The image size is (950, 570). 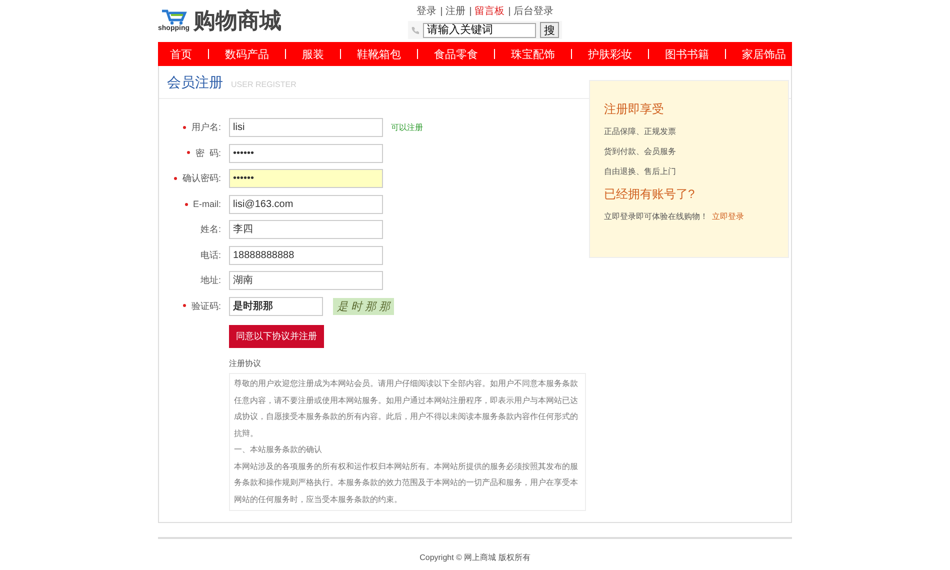 What do you see at coordinates (640, 151) in the screenshot?
I see `benefit-text: 货到付款、会员服务` at bounding box center [640, 151].